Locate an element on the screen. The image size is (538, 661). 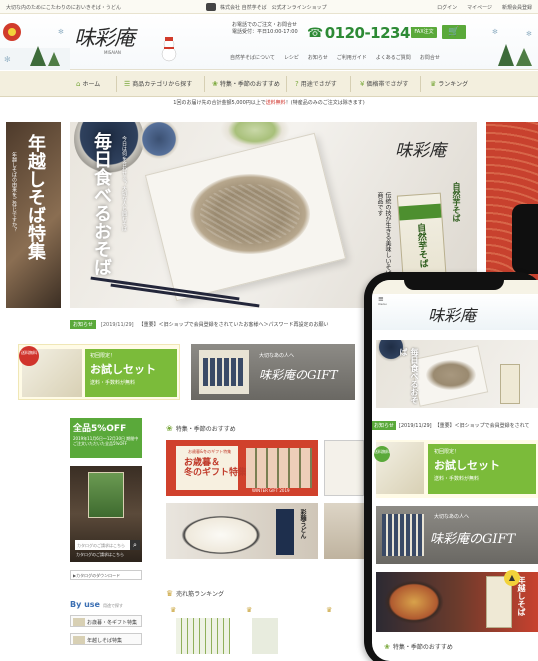
catalog-download-link: ▶カタログのダウンロード is located at coordinates (106, 575).